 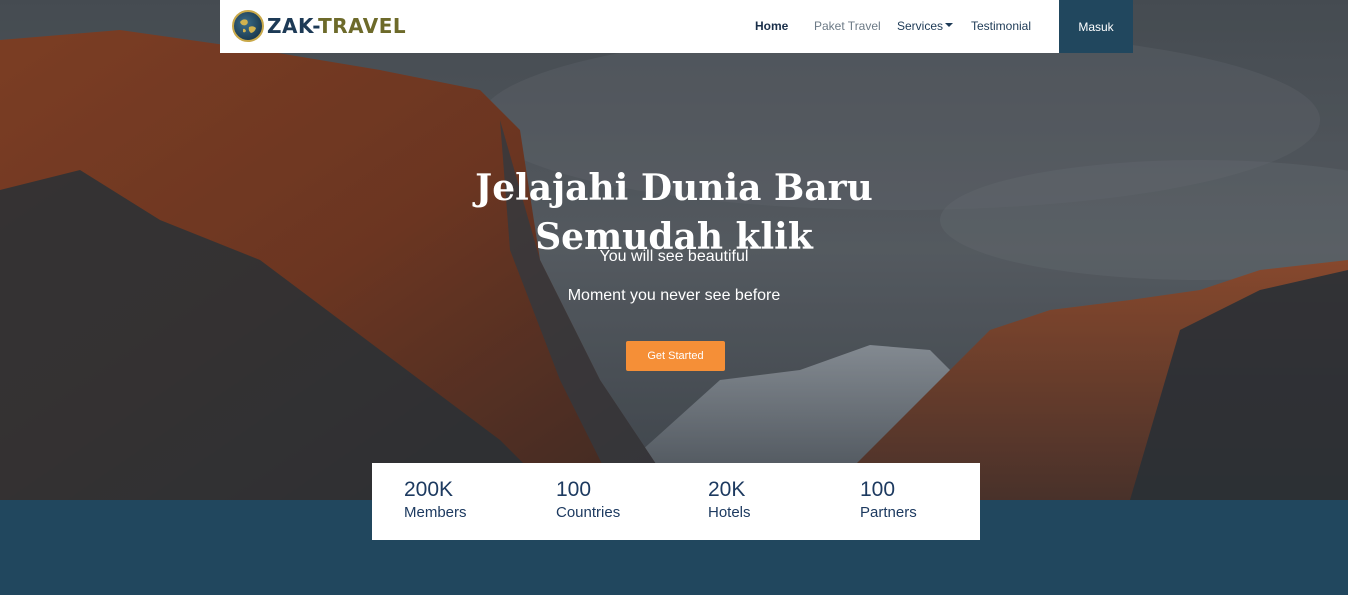 What do you see at coordinates (337, 26) in the screenshot?
I see `brand-name: ZAK-TRAVEL` at bounding box center [337, 26].